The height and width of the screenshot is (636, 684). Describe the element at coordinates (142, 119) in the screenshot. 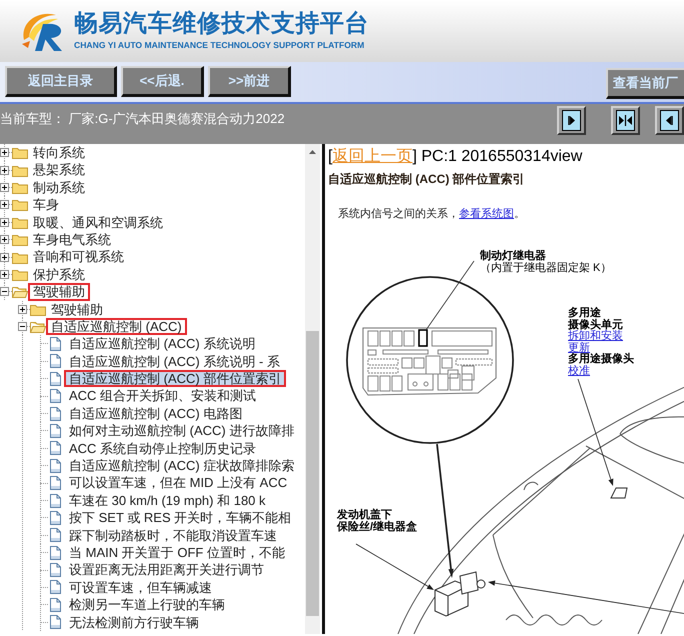

I see `vehicle-info: 当前车型： 厂家:G-广汽本田奥德赛混合动力2022` at that location.